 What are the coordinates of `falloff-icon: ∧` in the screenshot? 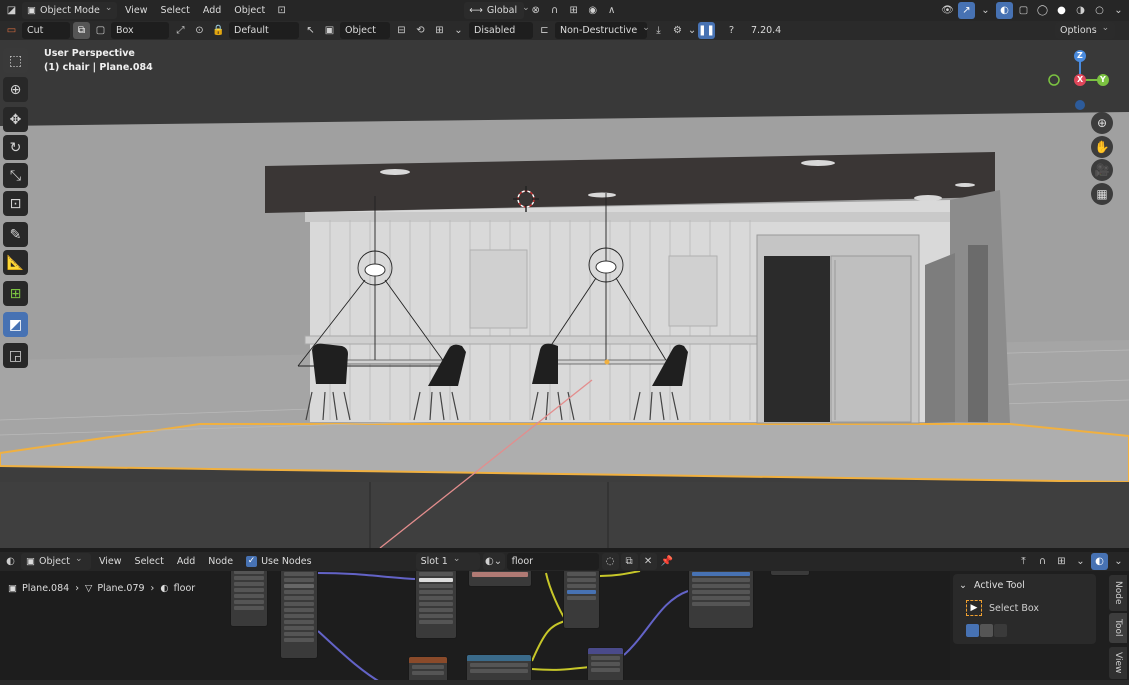 It's located at (611, 10).